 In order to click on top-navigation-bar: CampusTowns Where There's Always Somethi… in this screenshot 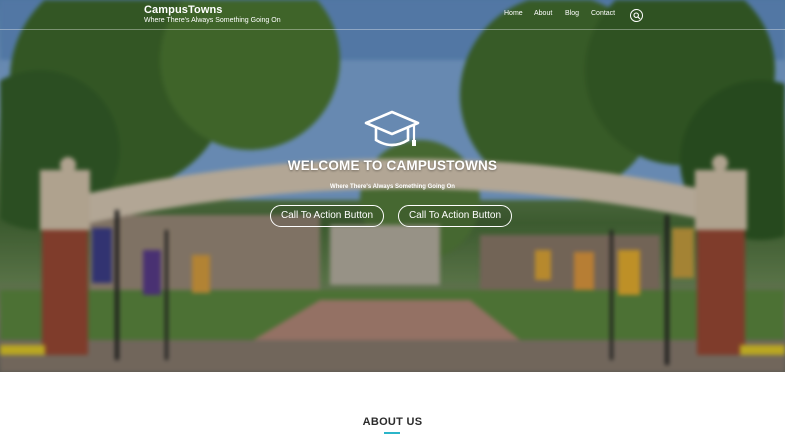, I will do `click(392, 15)`.